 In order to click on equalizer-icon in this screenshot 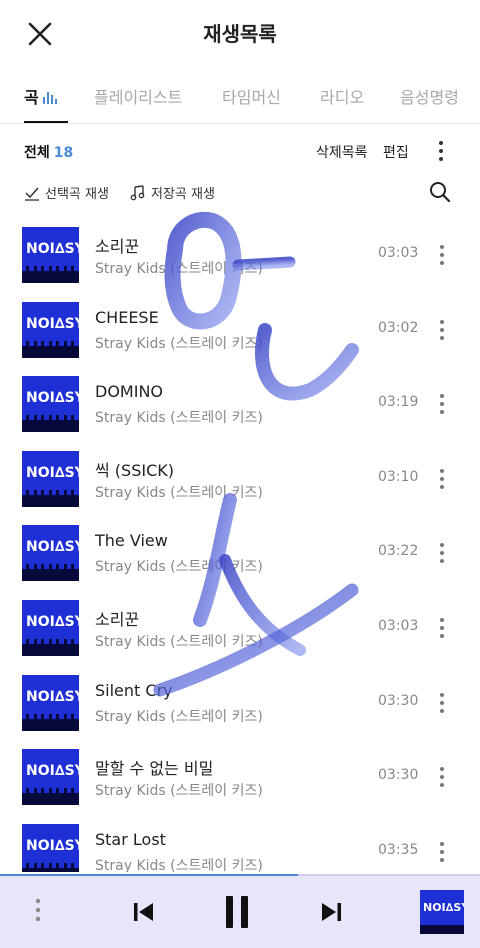, I will do `click(49, 98)`.